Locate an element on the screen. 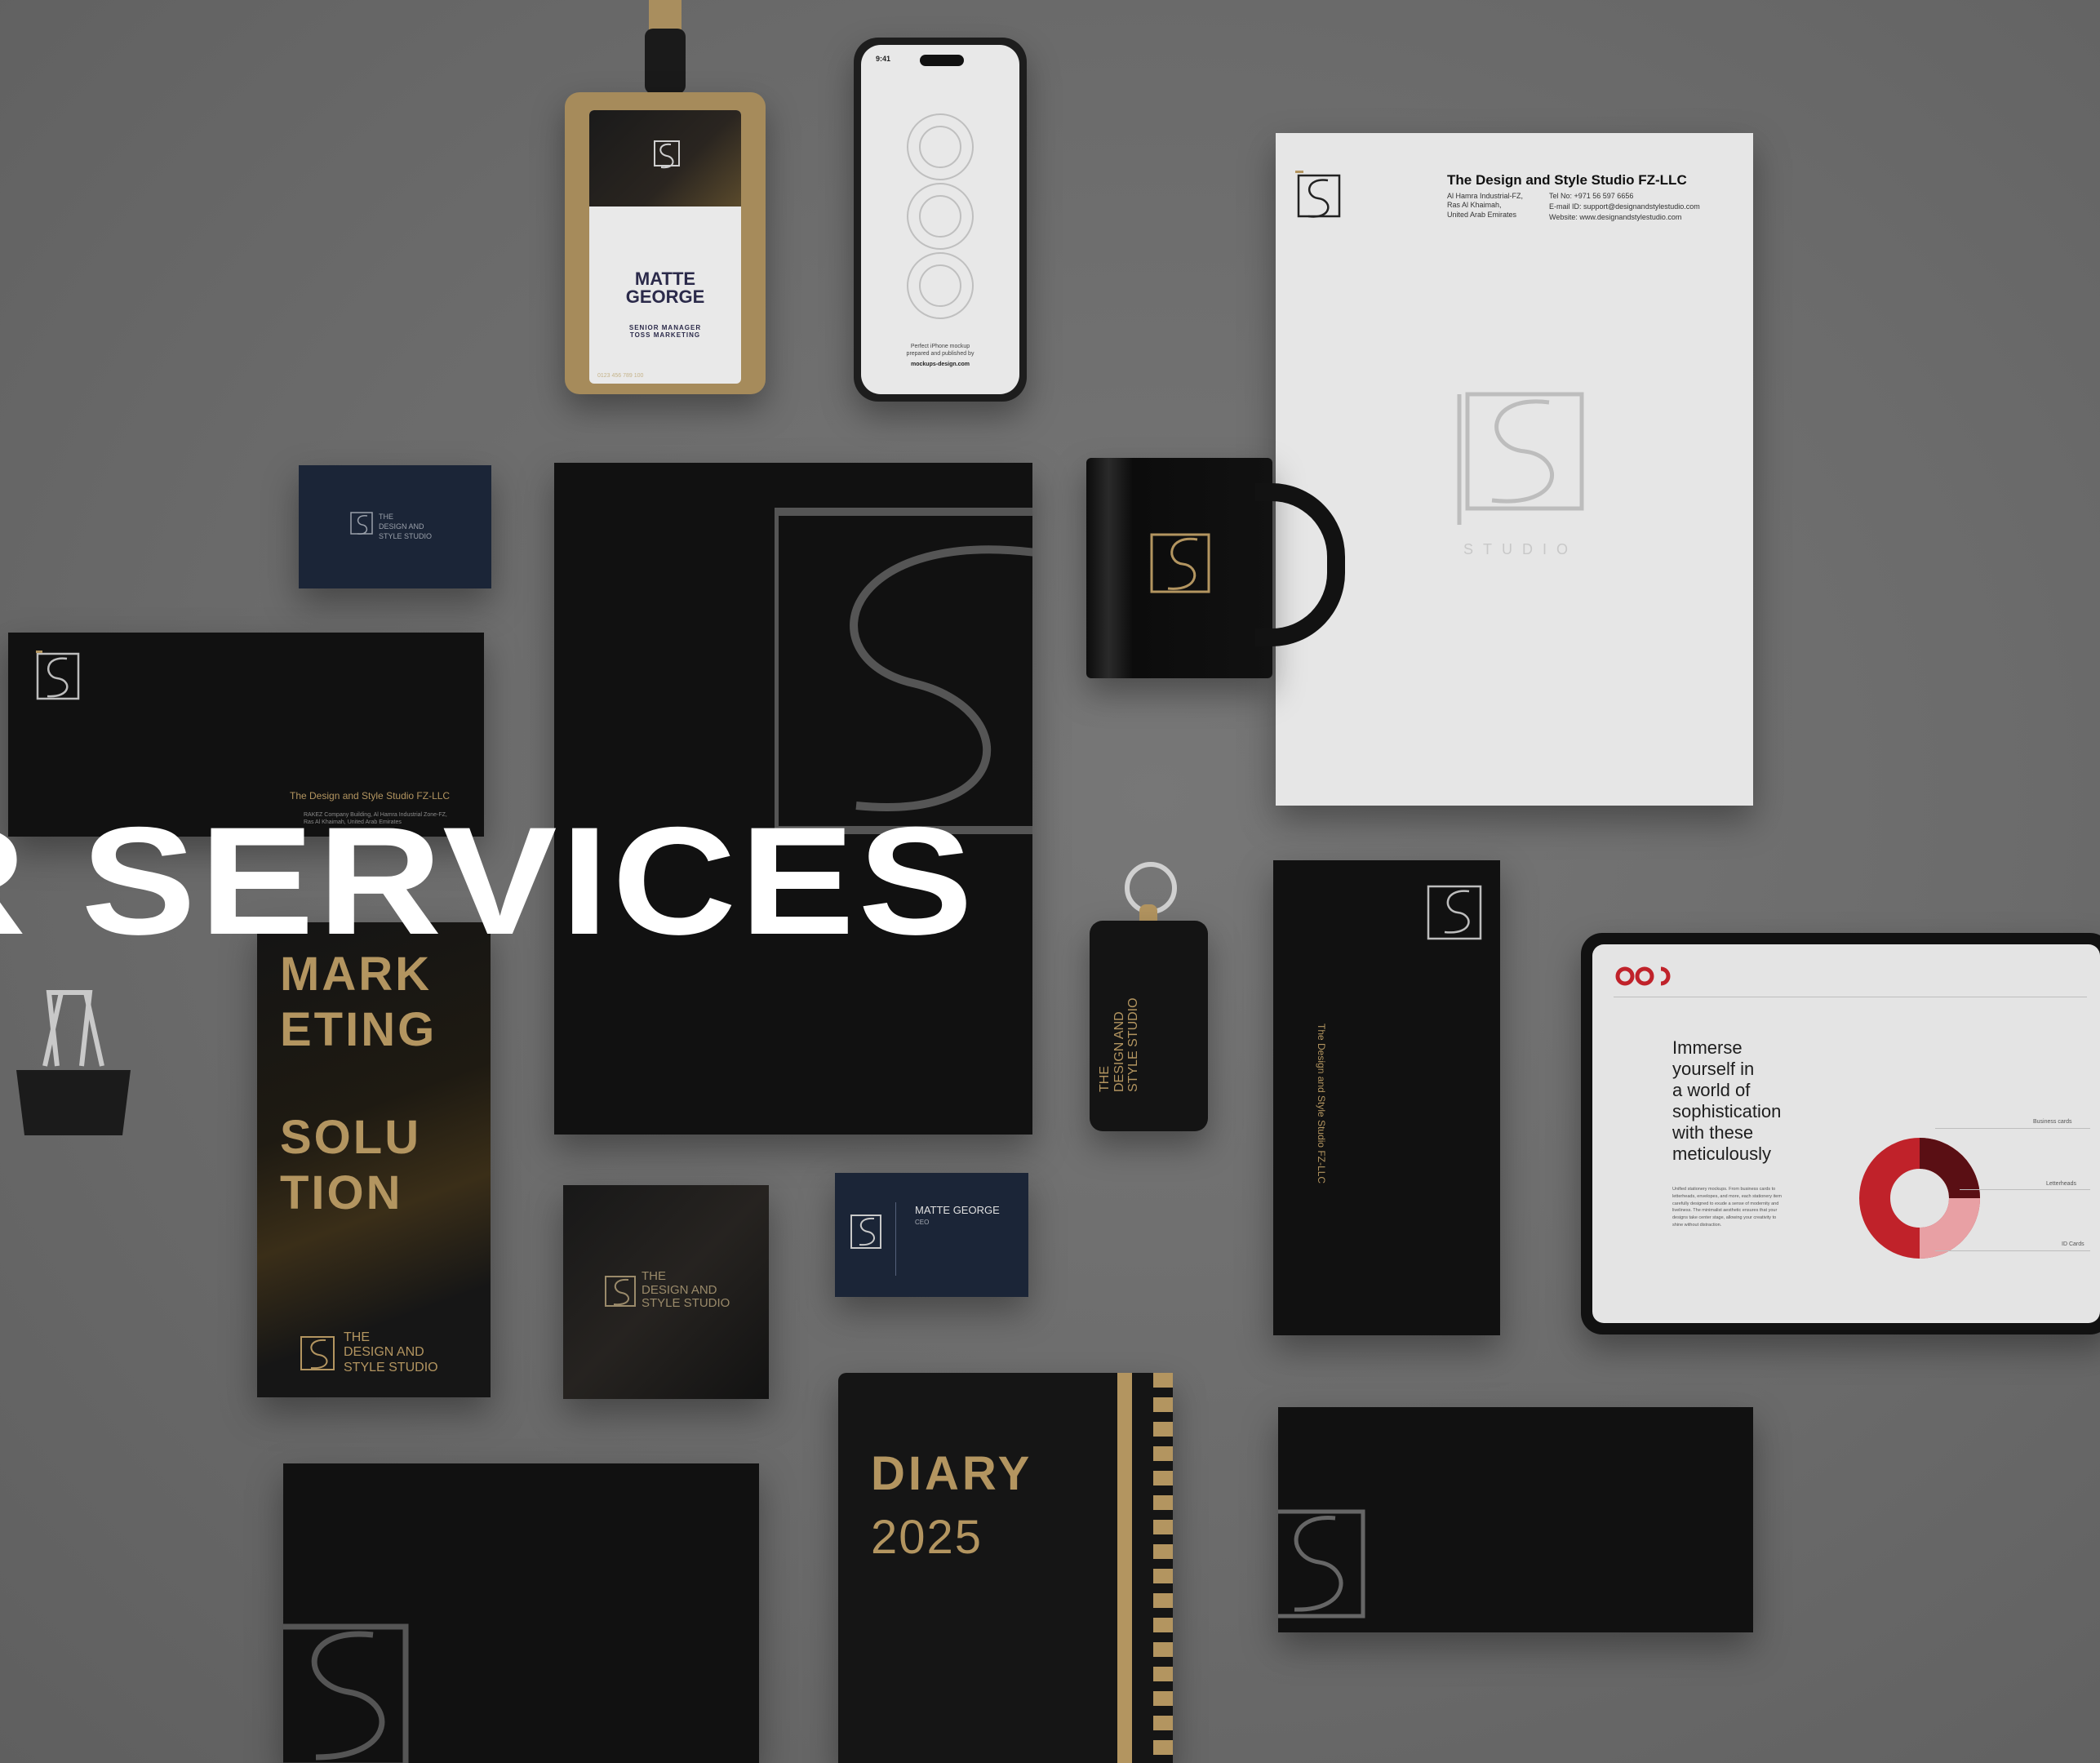  business-card-divider is located at coordinates (895, 1239).